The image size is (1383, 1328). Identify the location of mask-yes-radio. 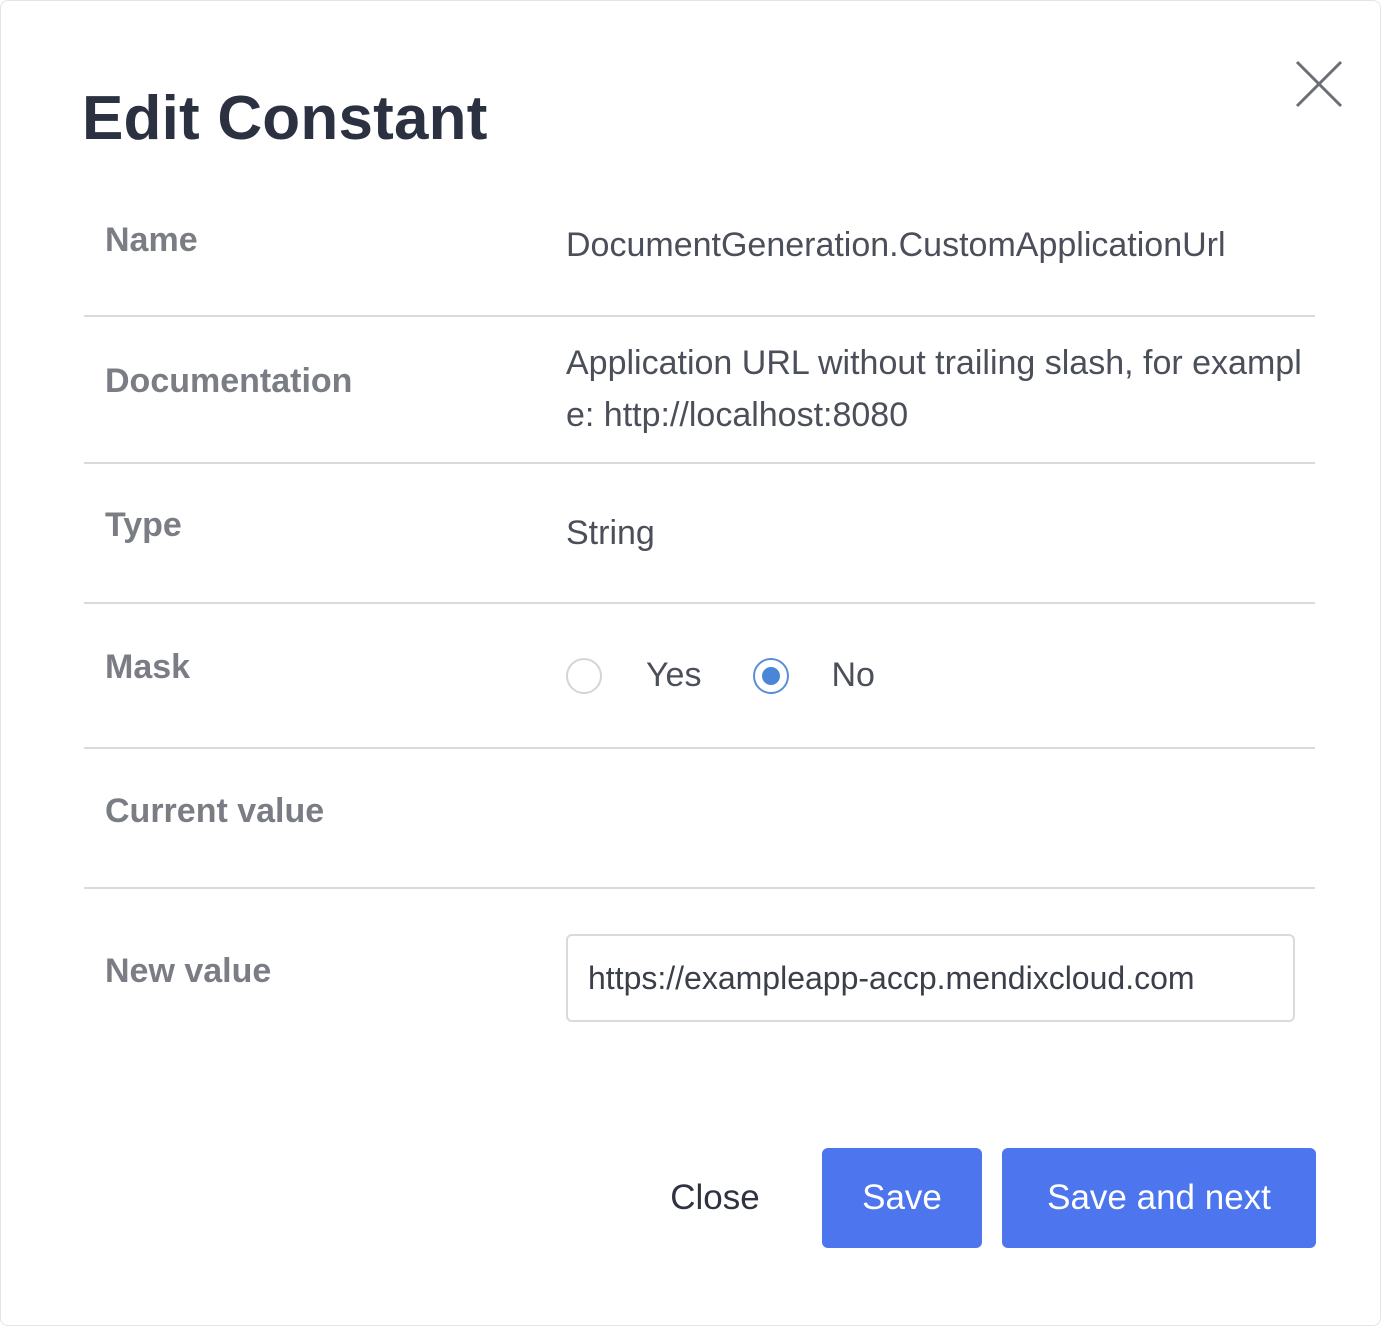
(584, 675).